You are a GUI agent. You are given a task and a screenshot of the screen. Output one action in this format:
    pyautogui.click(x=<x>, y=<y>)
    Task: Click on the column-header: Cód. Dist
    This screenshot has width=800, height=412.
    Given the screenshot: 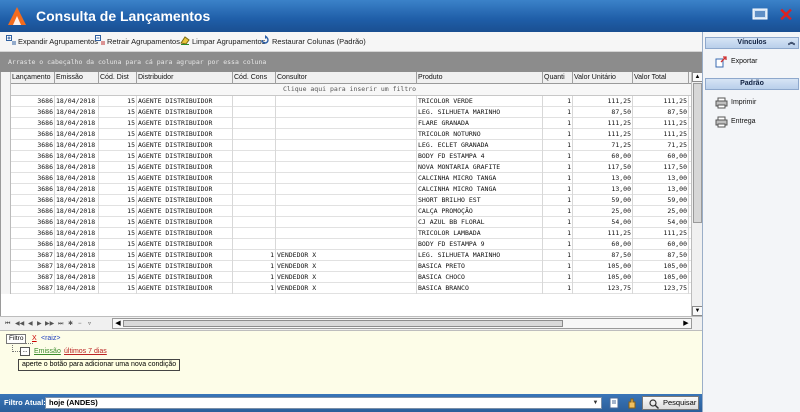 What is the action you would take?
    pyautogui.click(x=118, y=78)
    